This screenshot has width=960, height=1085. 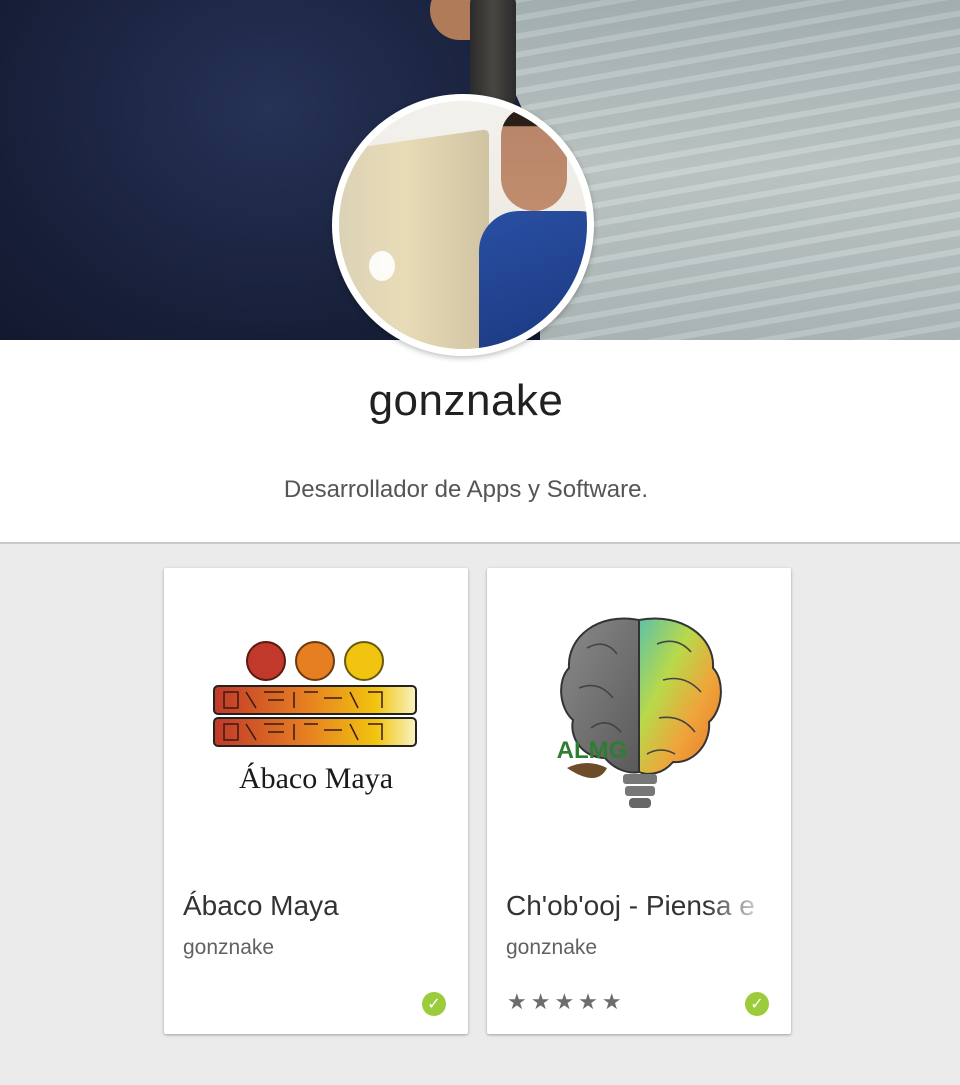 What do you see at coordinates (566, 1002) in the screenshot?
I see `rating-stars: ★★★★★` at bounding box center [566, 1002].